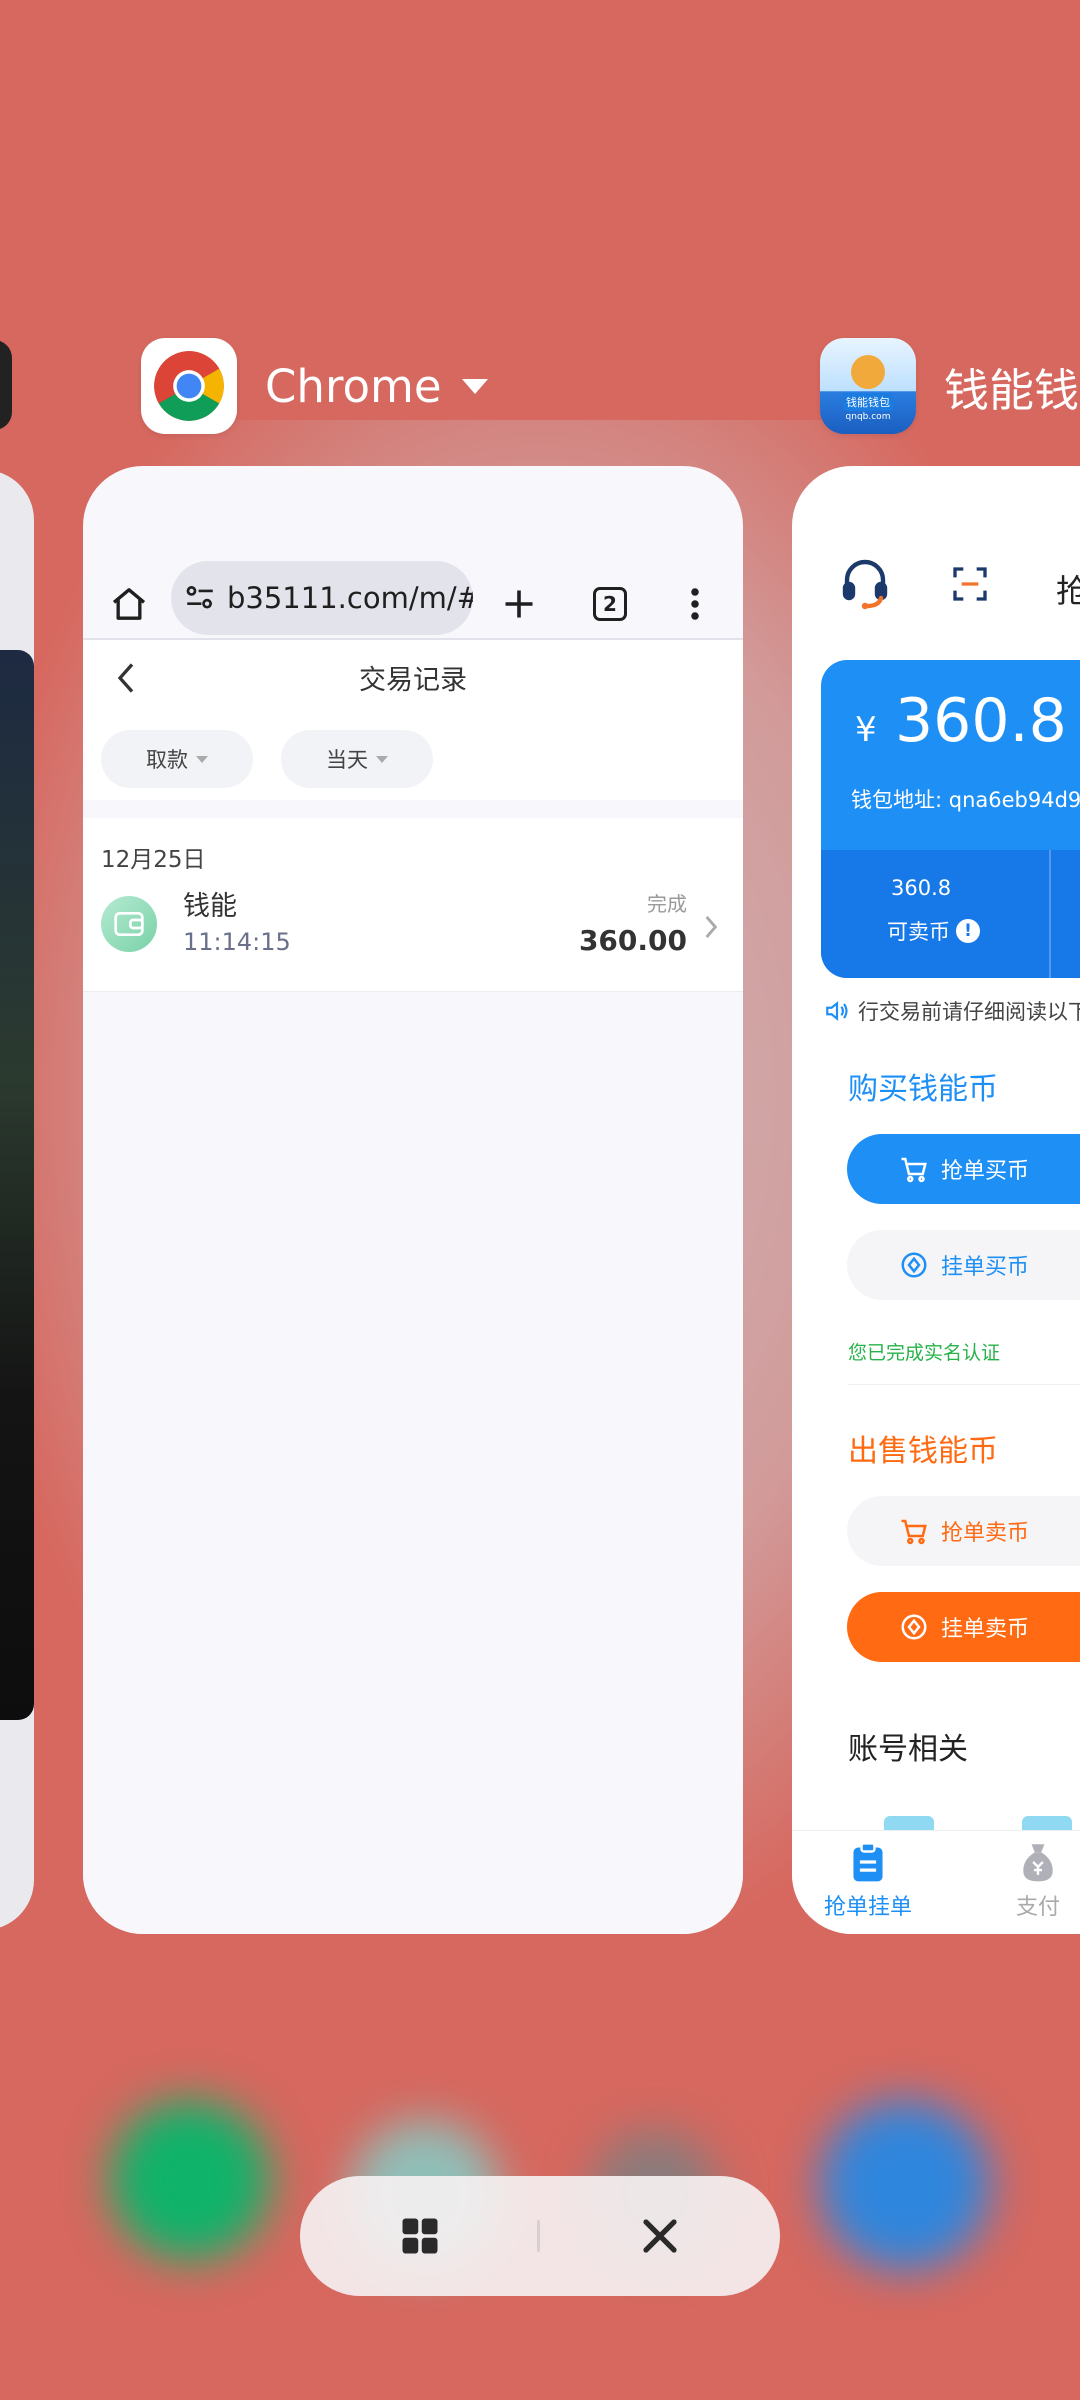 This screenshot has width=1080, height=2400. What do you see at coordinates (6, 385) in the screenshot?
I see `left-app-icon` at bounding box center [6, 385].